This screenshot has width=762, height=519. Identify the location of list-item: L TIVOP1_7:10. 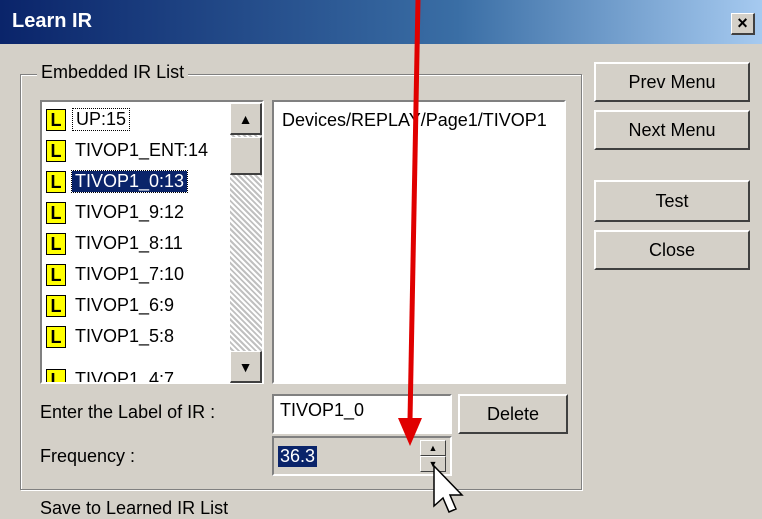
(114, 274).